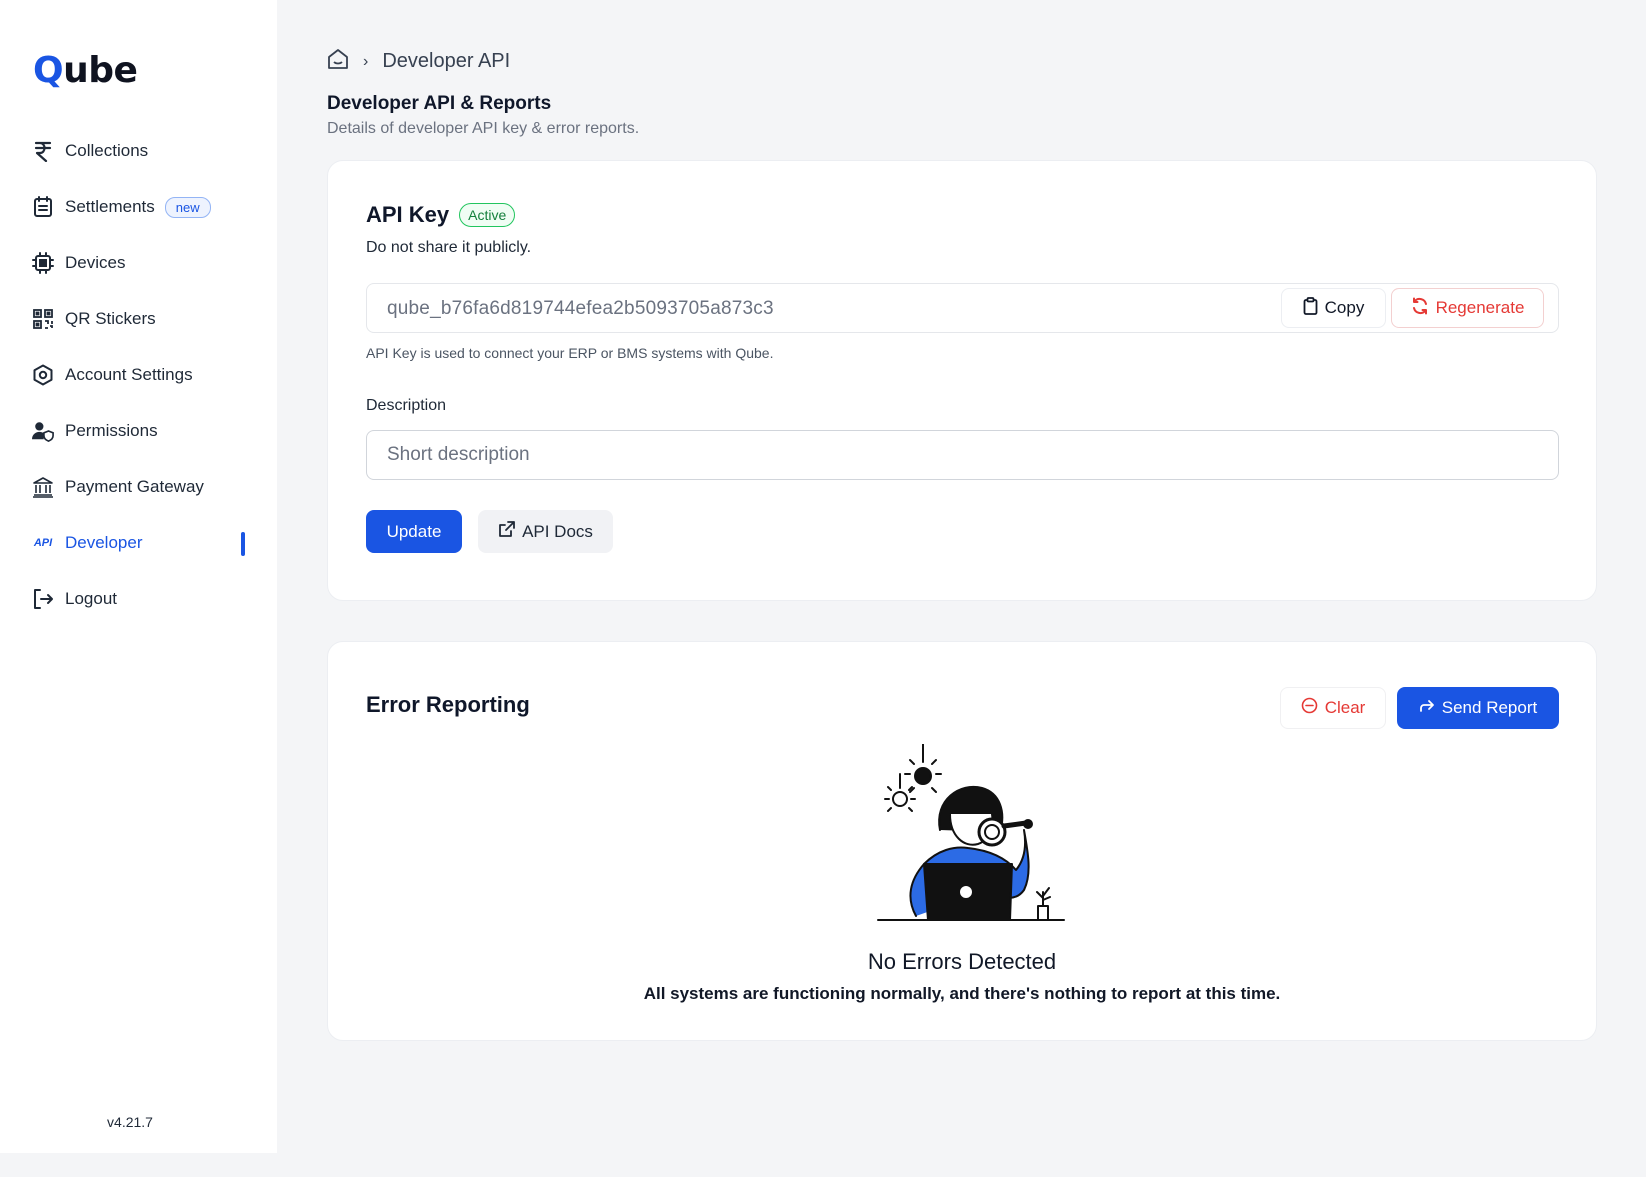 This screenshot has width=1646, height=1177. Describe the element at coordinates (439, 103) in the screenshot. I see `page-title: Developer API & Reports` at that location.